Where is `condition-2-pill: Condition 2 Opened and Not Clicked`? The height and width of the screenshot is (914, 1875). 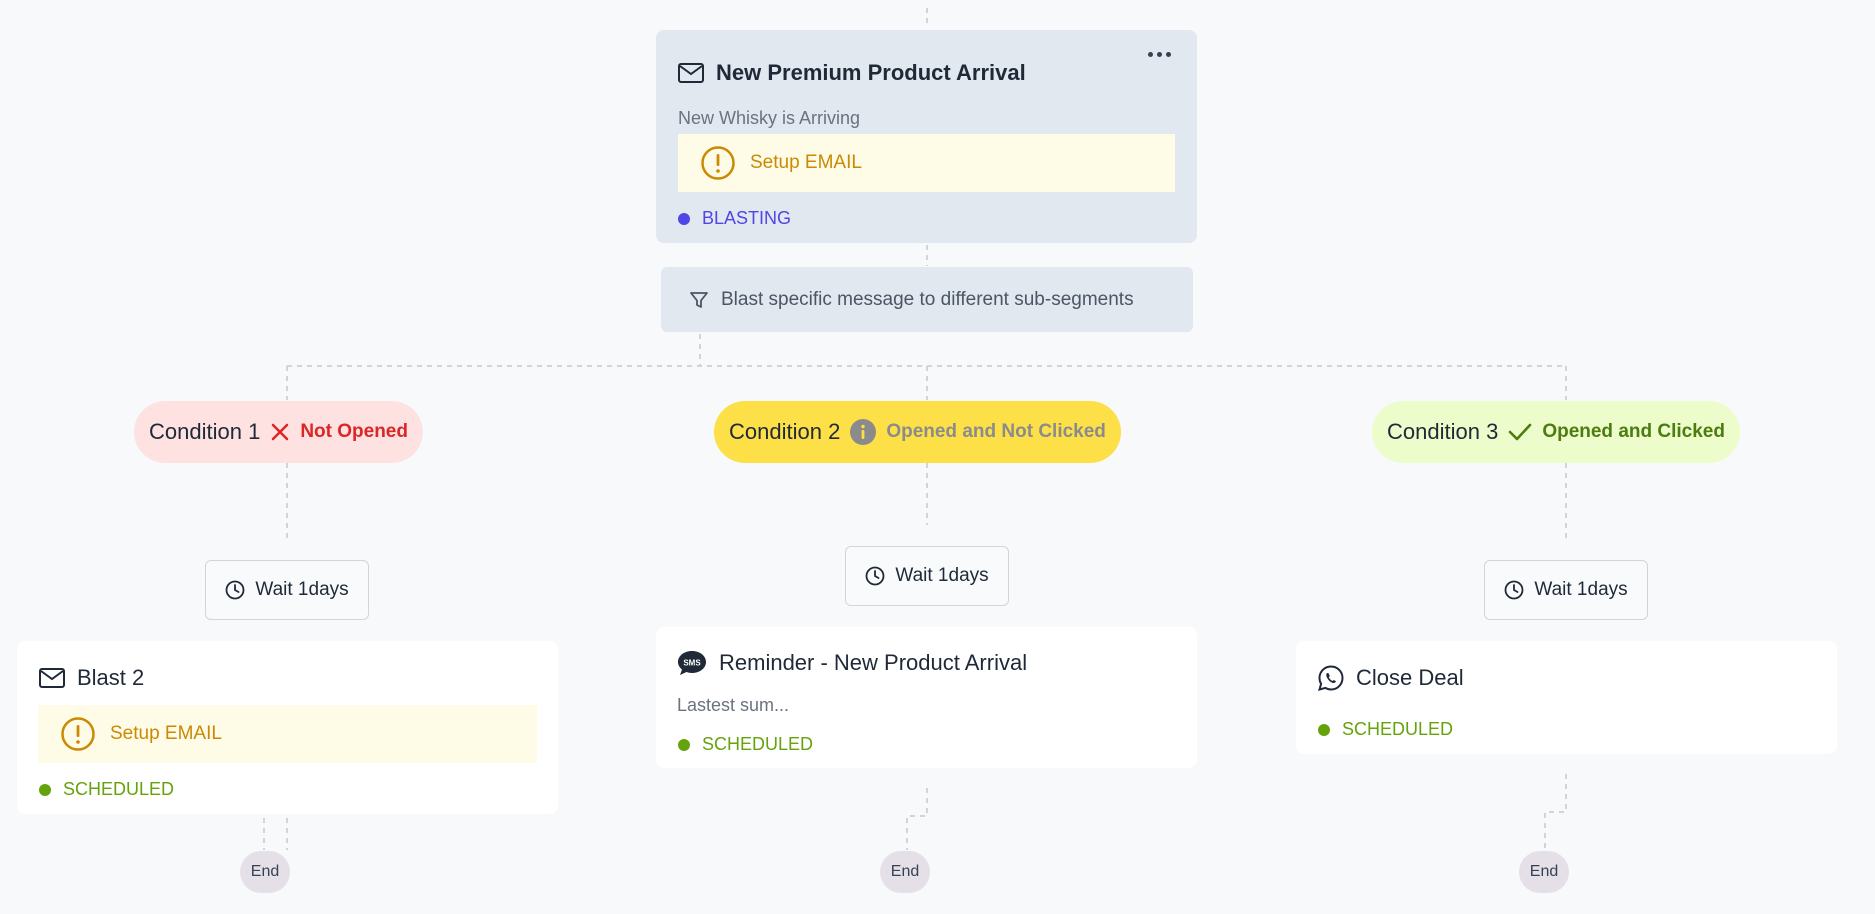
condition-2-pill: Condition 2 Opened and Not Clicked is located at coordinates (917, 432).